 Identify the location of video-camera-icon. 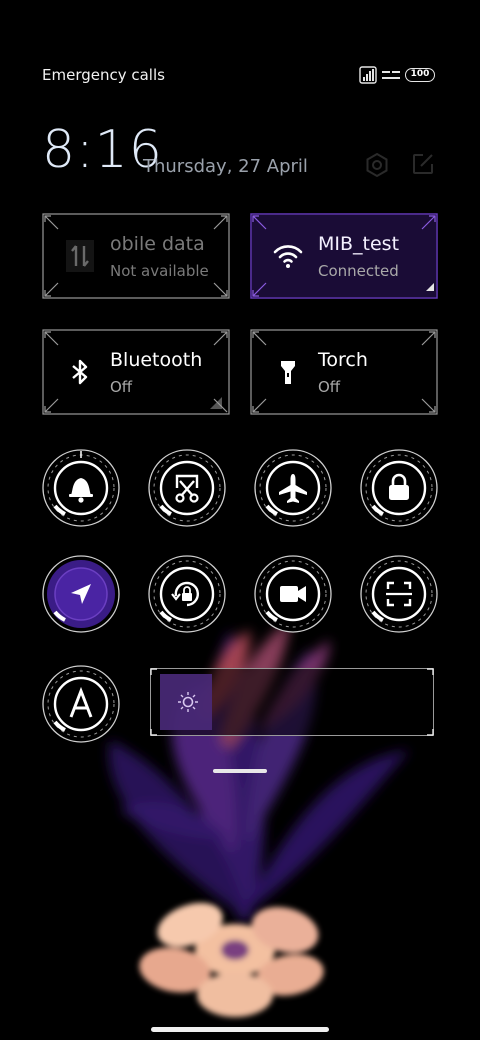
(293, 594).